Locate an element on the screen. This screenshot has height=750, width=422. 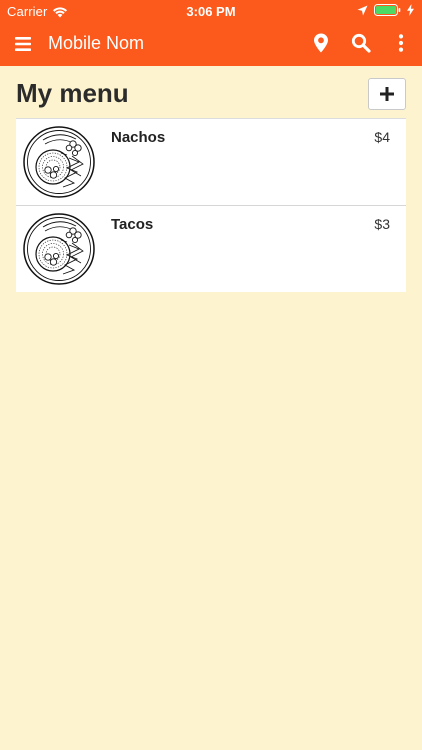
menu-item-nachos: Nachos $4 is located at coordinates (211, 161).